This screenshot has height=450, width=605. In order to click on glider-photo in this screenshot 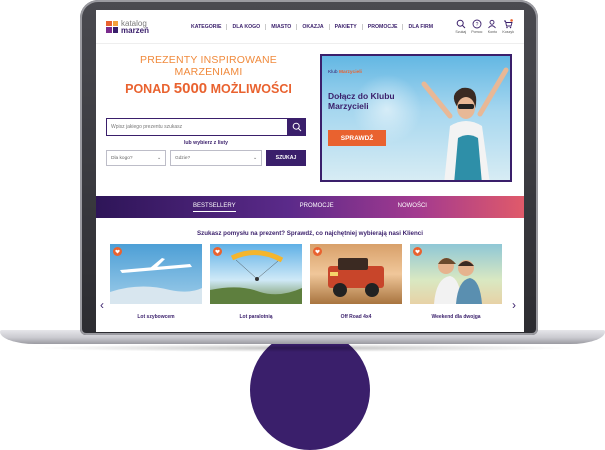, I will do `click(156, 281)`.